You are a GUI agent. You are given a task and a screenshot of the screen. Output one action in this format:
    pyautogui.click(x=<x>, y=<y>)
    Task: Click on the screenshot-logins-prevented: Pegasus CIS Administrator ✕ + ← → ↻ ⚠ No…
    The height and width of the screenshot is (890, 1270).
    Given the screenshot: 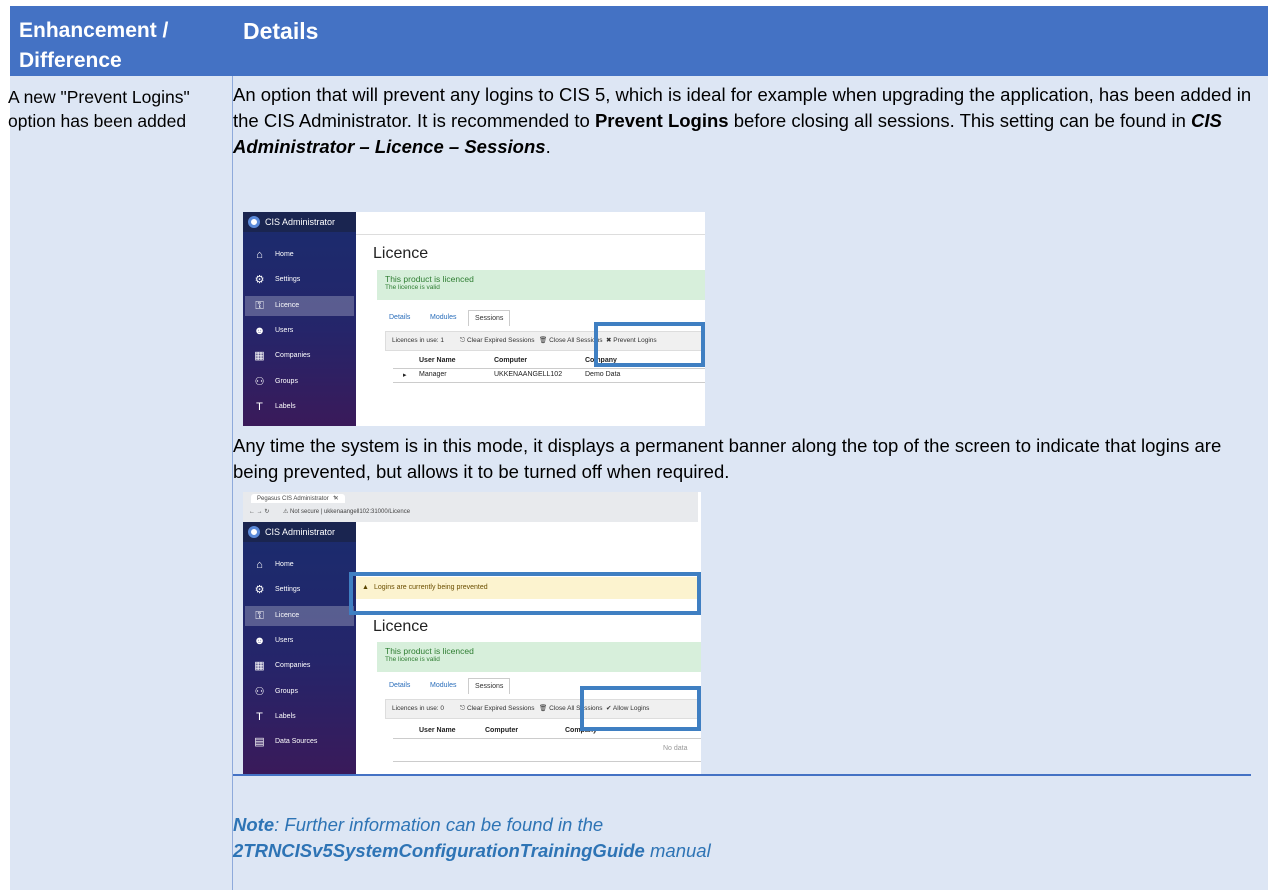 What is the action you would take?
    pyautogui.click(x=472, y=633)
    